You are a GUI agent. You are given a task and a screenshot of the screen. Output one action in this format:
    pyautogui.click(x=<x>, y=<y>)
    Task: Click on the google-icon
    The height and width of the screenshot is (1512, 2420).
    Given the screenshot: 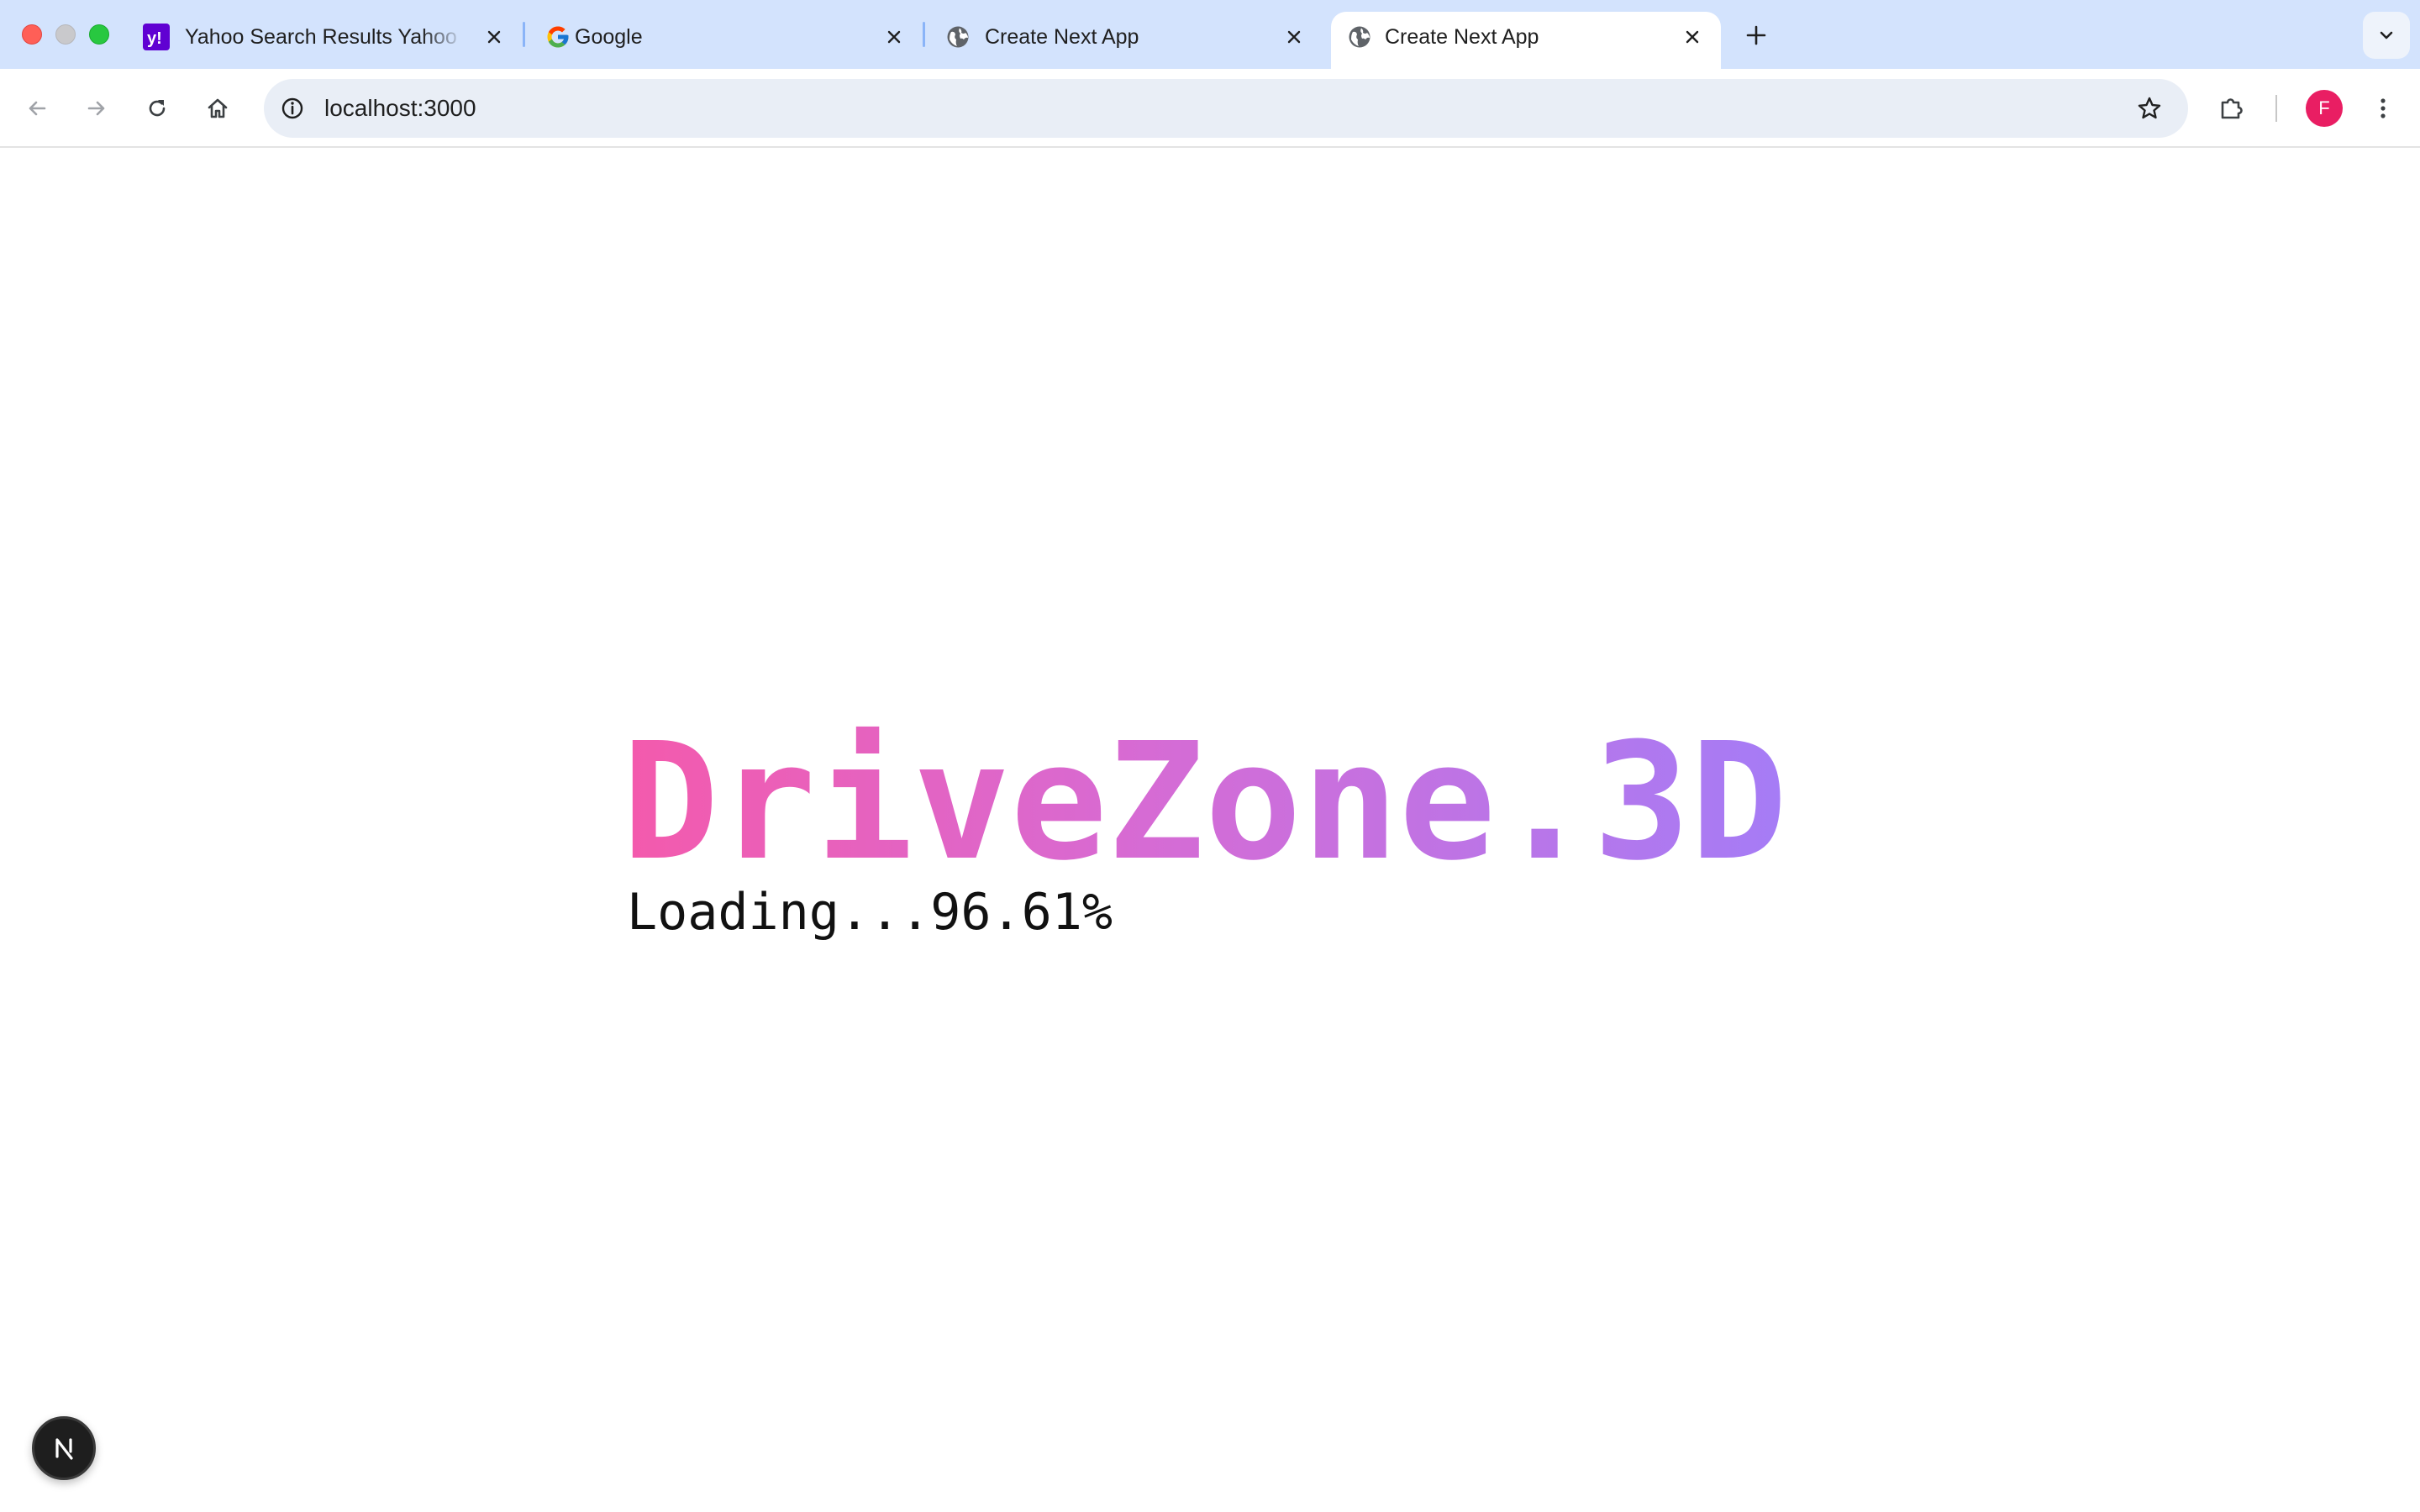 What is the action you would take?
    pyautogui.click(x=557, y=37)
    